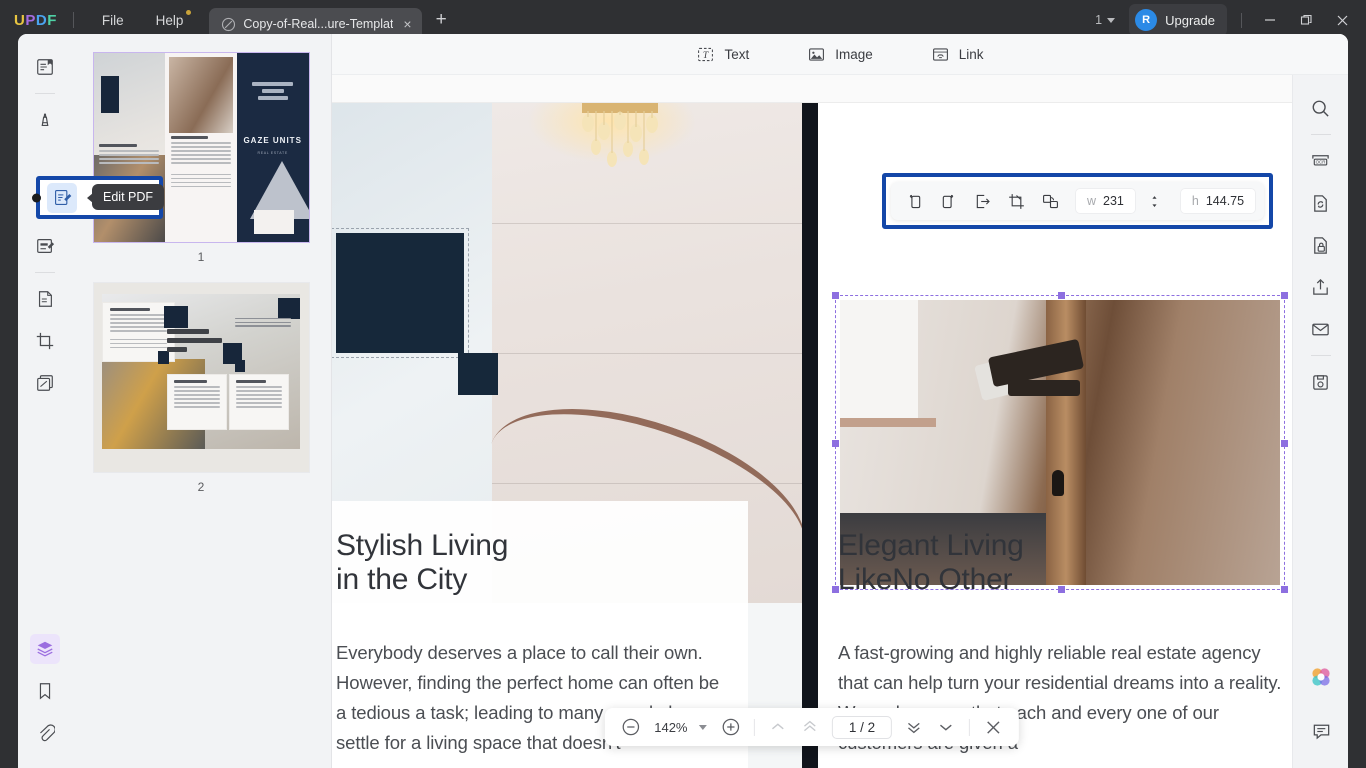 This screenshot has width=1366, height=768. I want to click on menu-file: File, so click(113, 20).